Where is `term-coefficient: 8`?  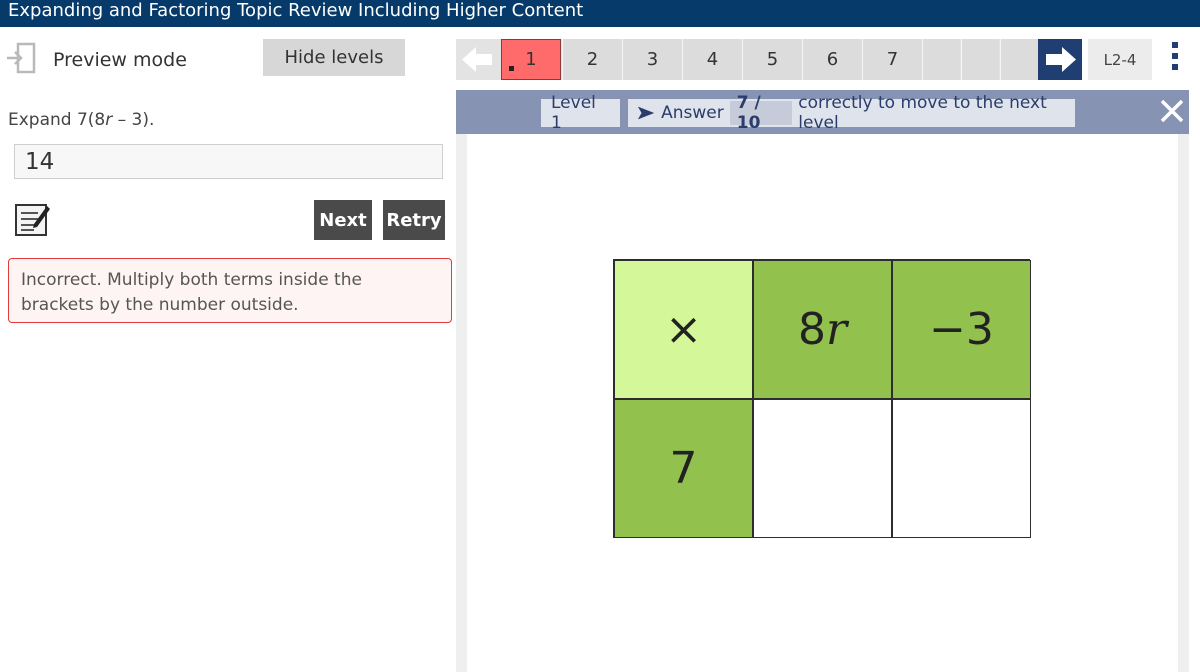
term-coefficient: 8 is located at coordinates (811, 329).